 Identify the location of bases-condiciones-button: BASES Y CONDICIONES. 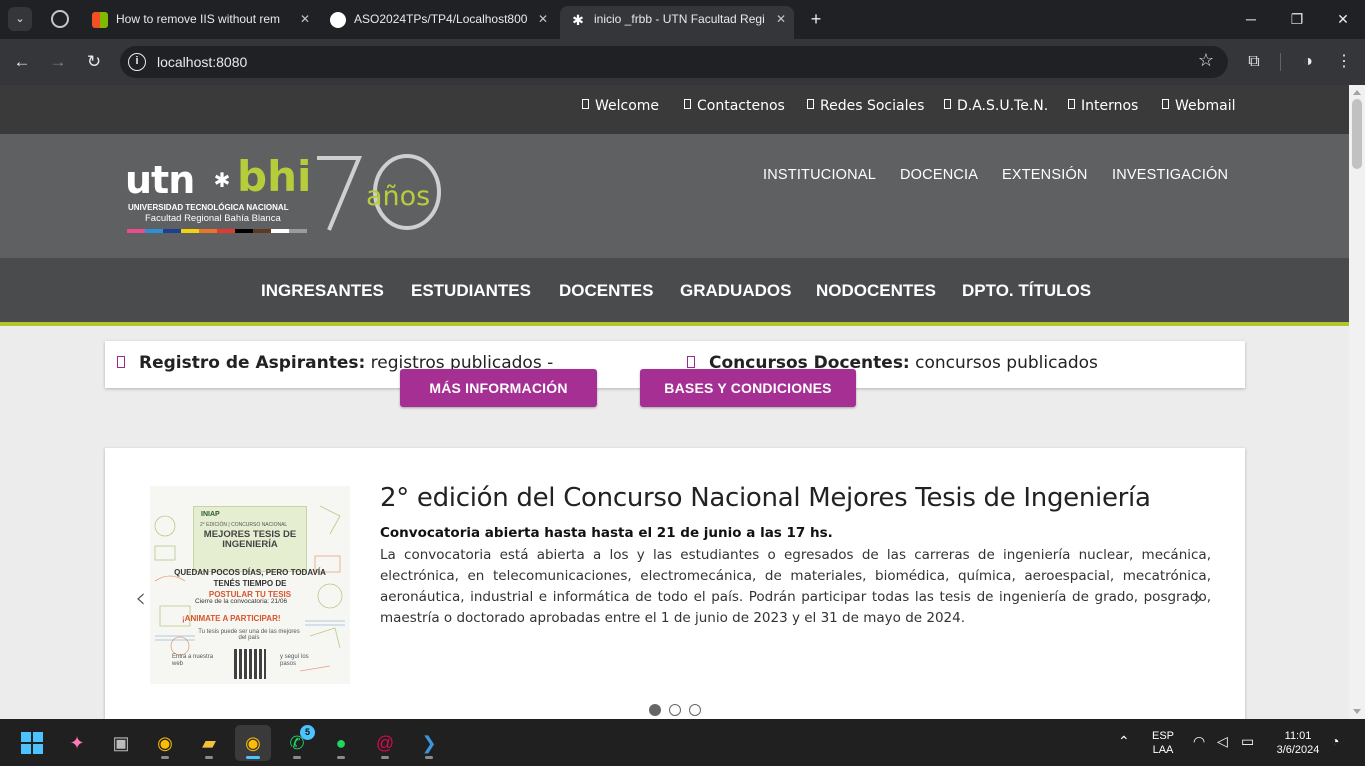
(748, 388).